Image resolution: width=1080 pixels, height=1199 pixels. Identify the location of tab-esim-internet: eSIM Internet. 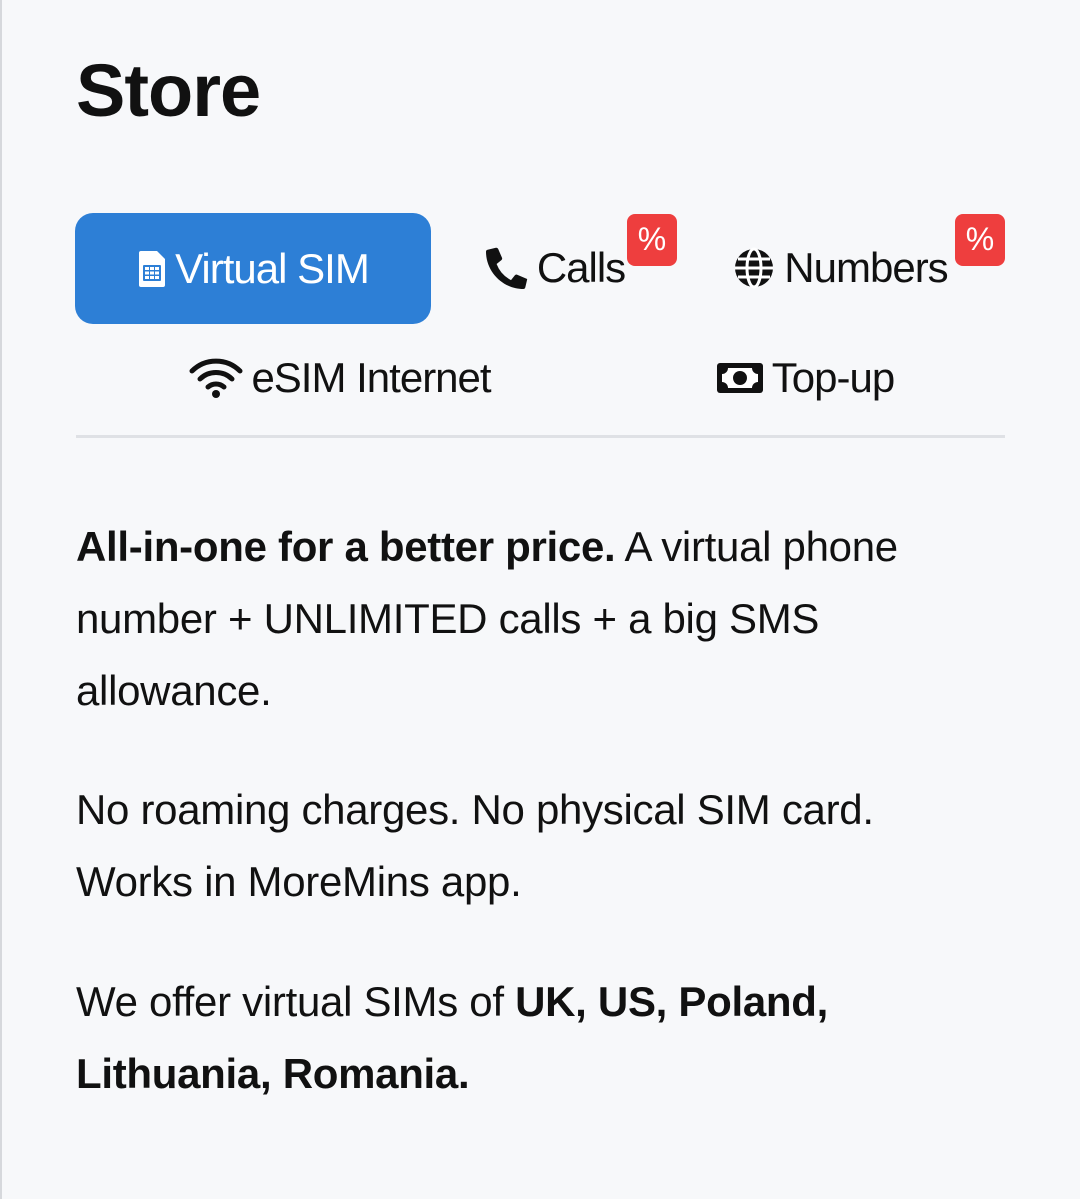
(340, 378).